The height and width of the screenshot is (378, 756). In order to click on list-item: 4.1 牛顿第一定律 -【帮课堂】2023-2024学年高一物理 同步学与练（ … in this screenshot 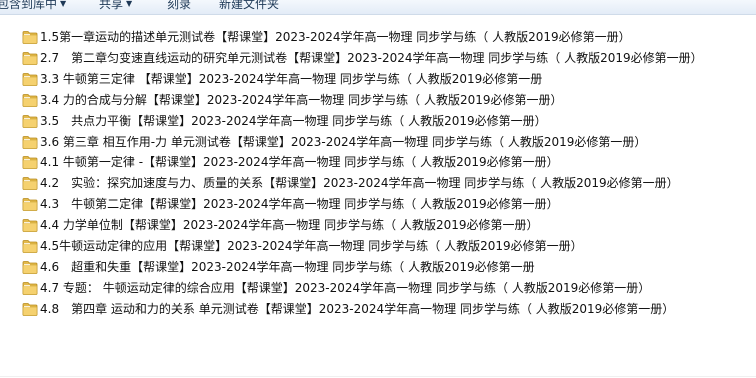, I will do `click(378, 162)`.